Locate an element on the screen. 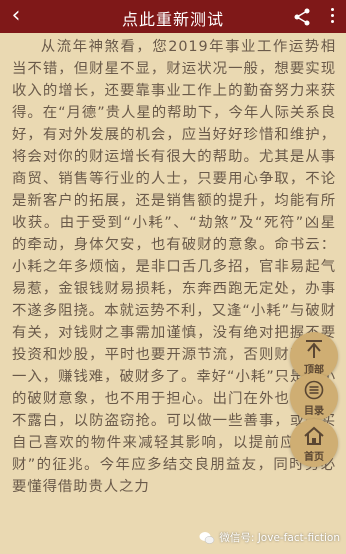  home-button: 首页 is located at coordinates (314, 443).